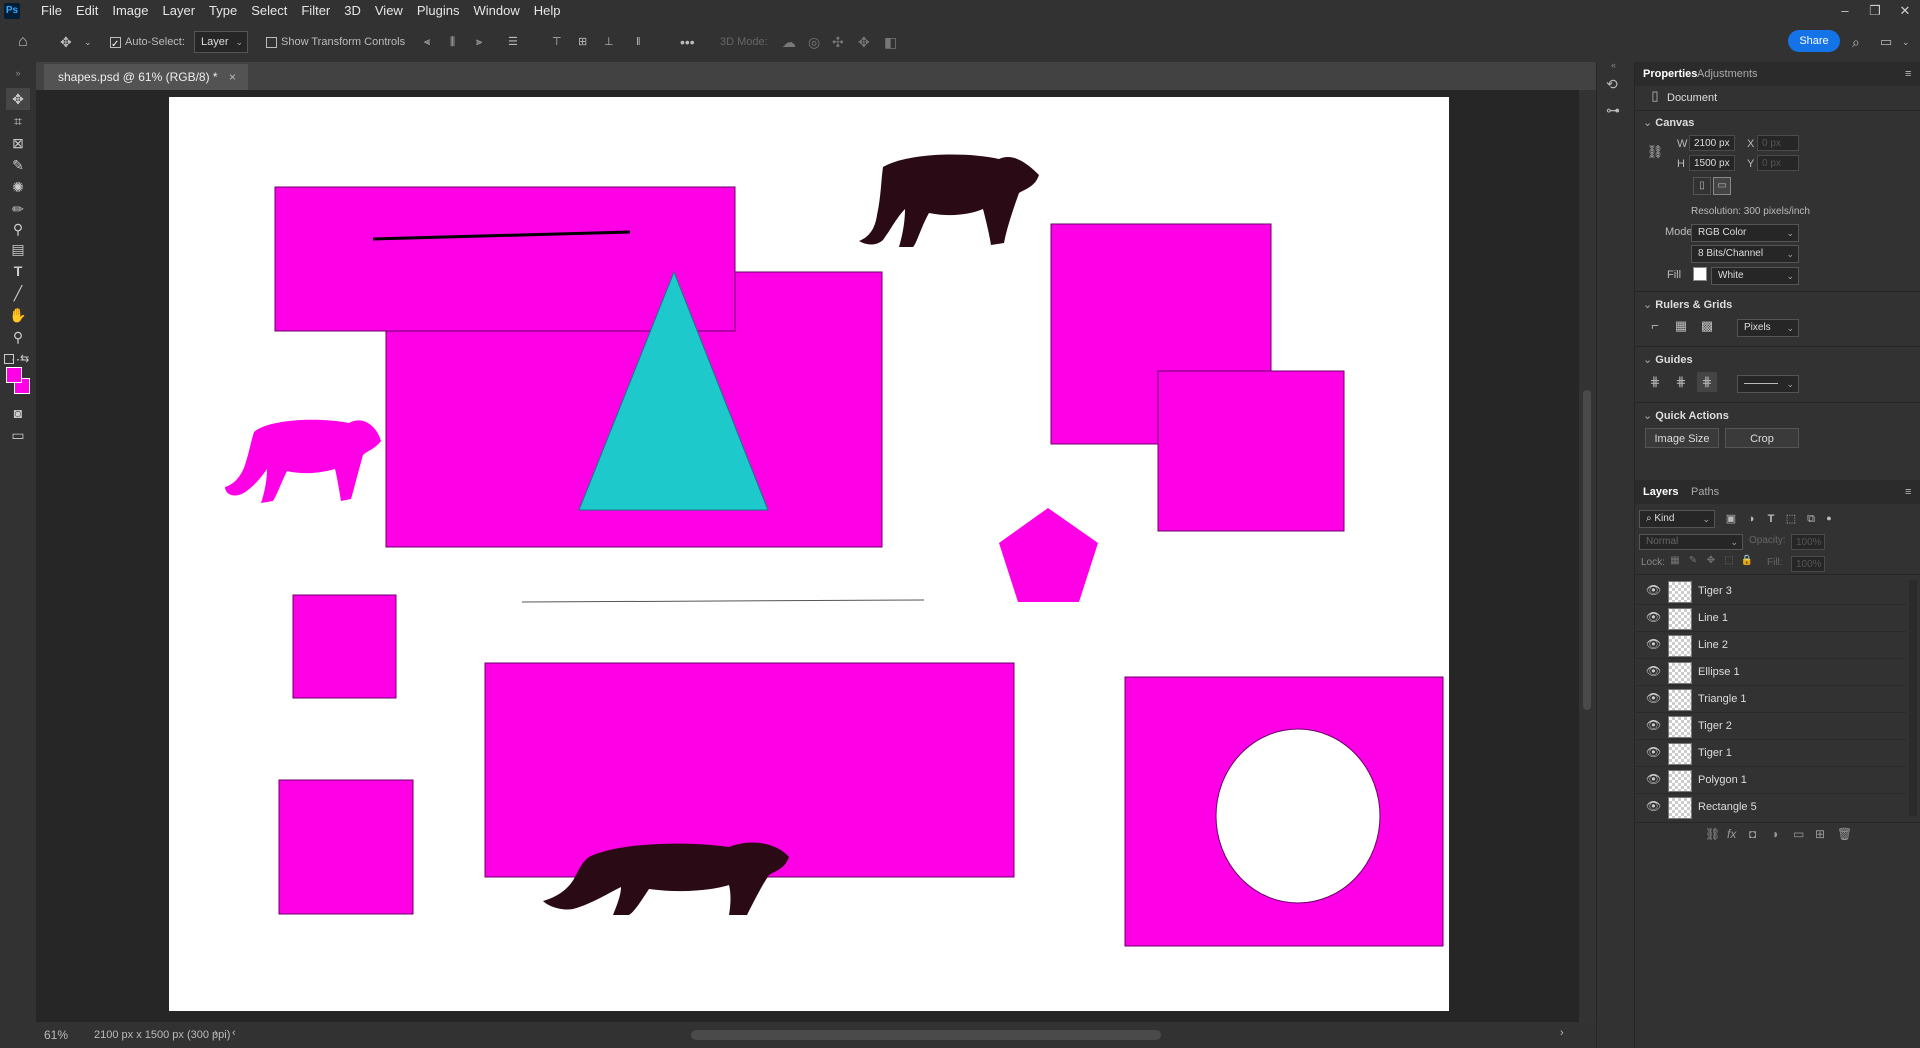 This screenshot has width=1920, height=1048. What do you see at coordinates (1693, 561) in the screenshot?
I see `lock-pixels-icon: ✎` at bounding box center [1693, 561].